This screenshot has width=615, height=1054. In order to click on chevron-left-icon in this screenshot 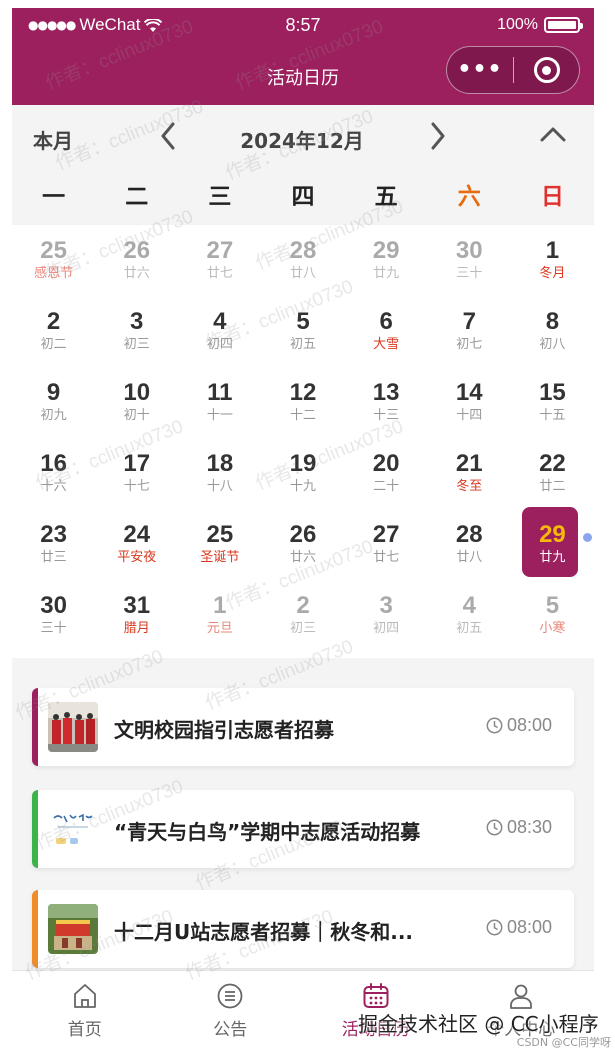, I will do `click(168, 136)`.